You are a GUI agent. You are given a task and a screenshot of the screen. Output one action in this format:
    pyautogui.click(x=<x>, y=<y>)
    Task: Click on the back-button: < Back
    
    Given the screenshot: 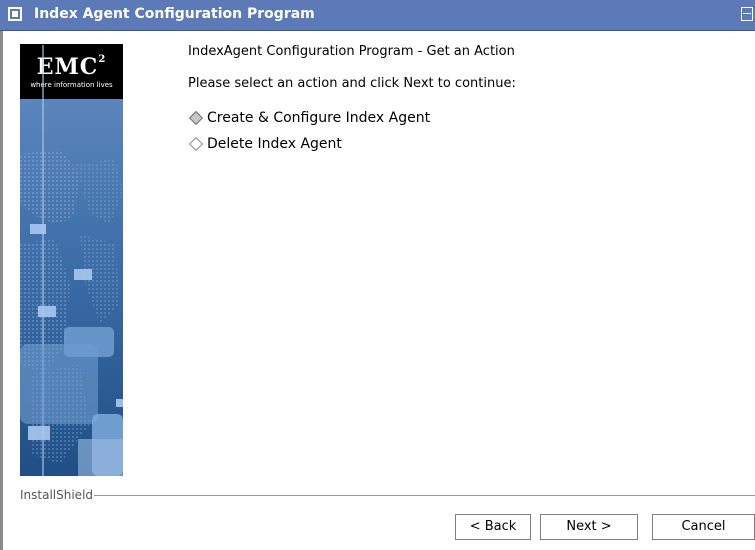 What is the action you would take?
    pyautogui.click(x=493, y=527)
    